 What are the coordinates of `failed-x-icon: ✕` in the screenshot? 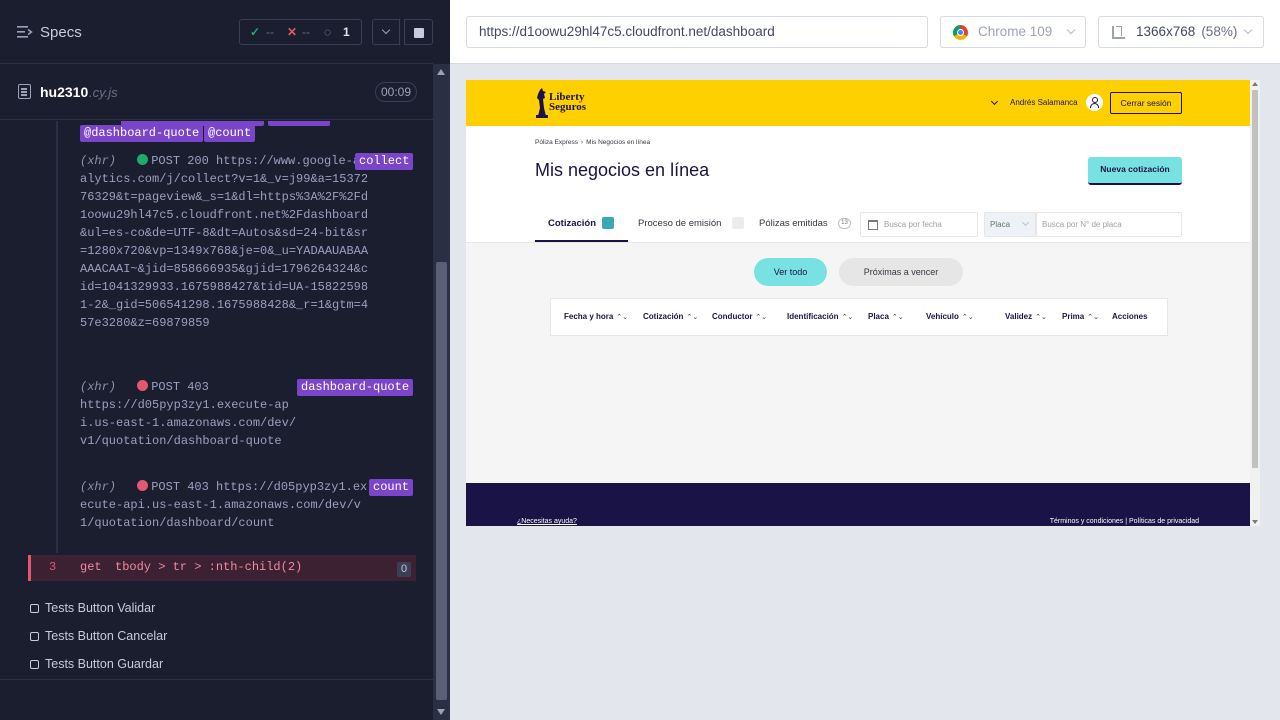 It's located at (292, 32).